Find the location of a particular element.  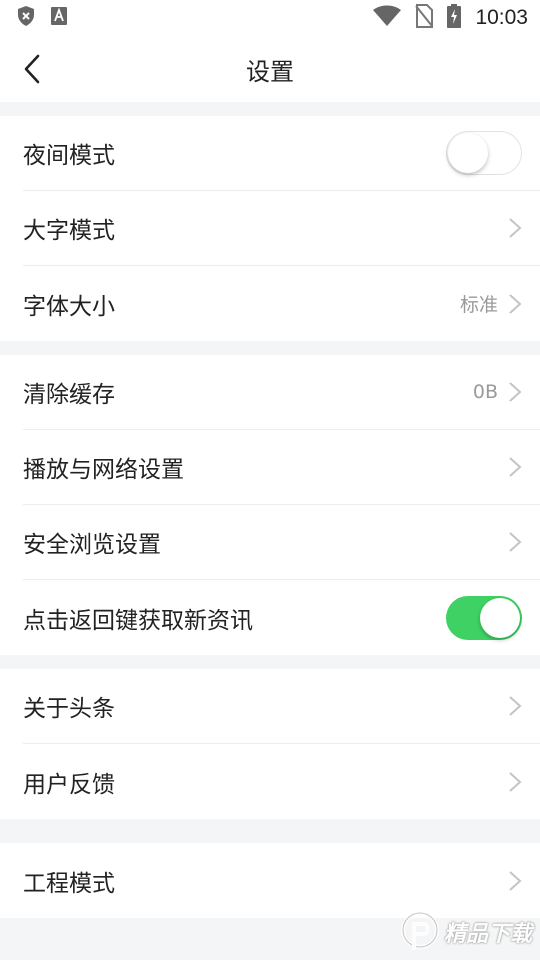

row-engineering-mode: 工程模式 is located at coordinates (281, 880).